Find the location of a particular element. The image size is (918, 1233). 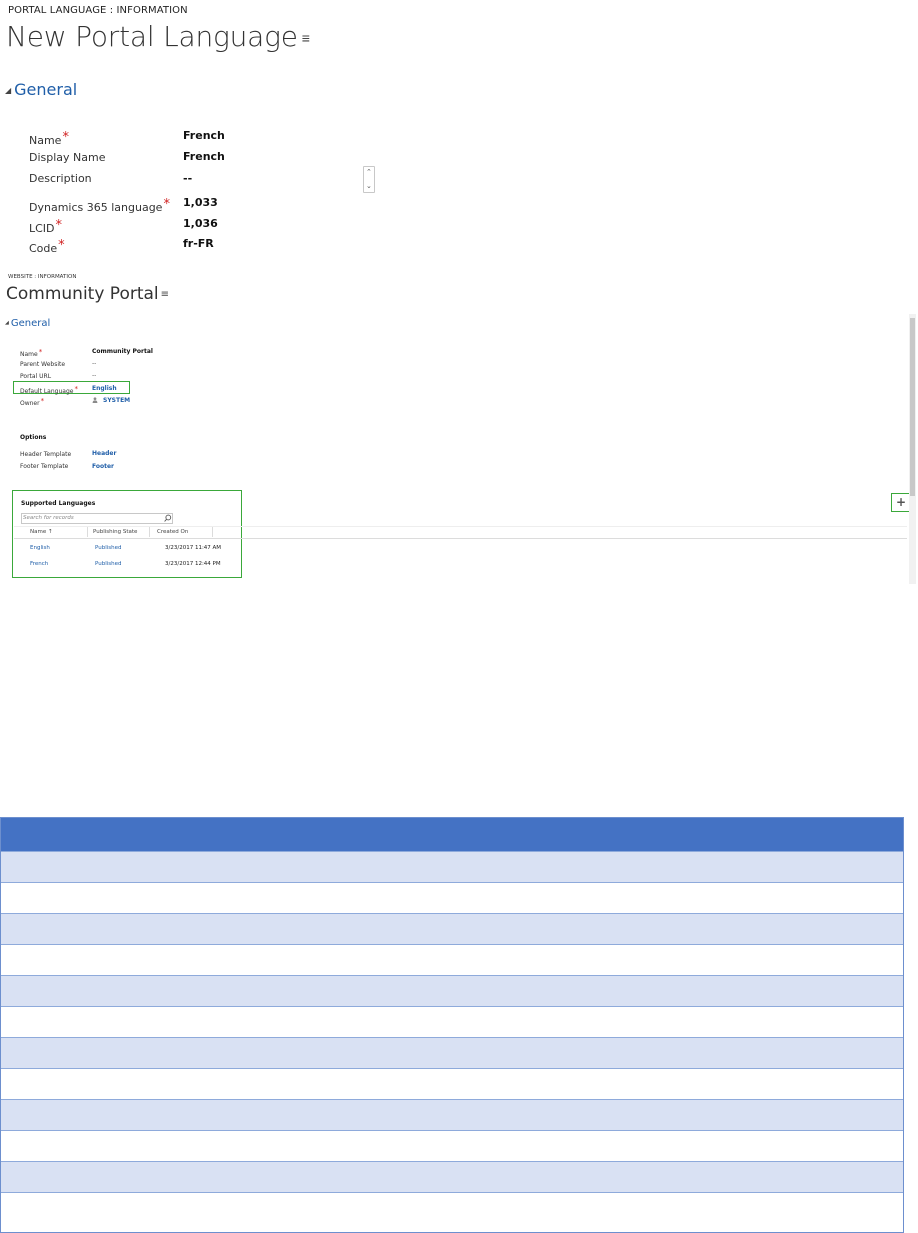

field-value-display-name: French is located at coordinates (204, 156).